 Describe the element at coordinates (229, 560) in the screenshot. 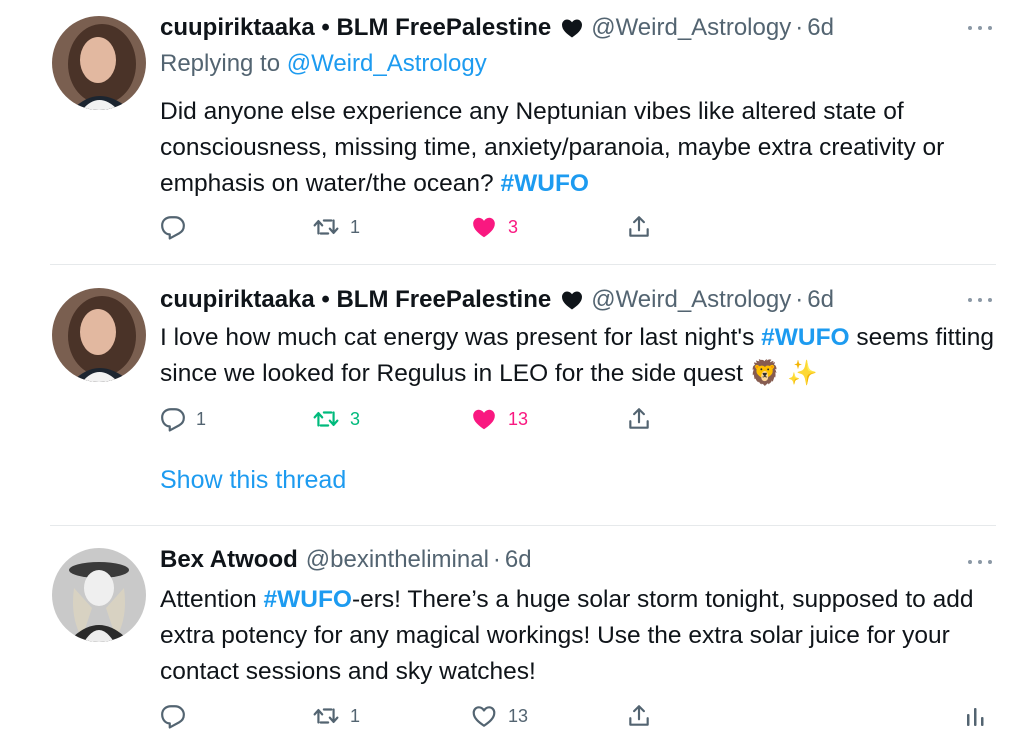

I see `display-name: Bex Atwood` at that location.